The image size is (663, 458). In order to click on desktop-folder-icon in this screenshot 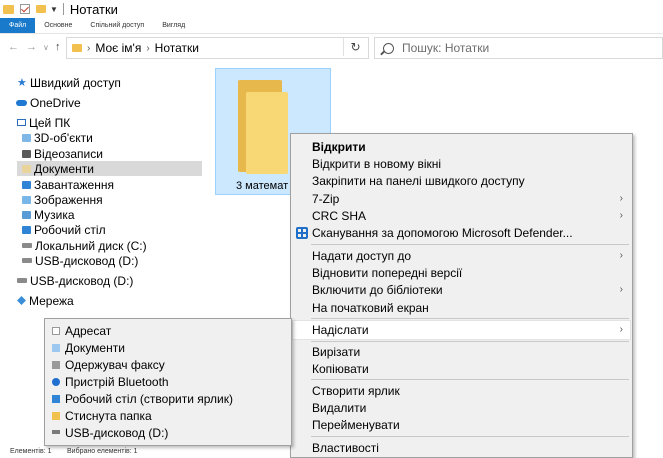, I will do `click(26, 229)`.